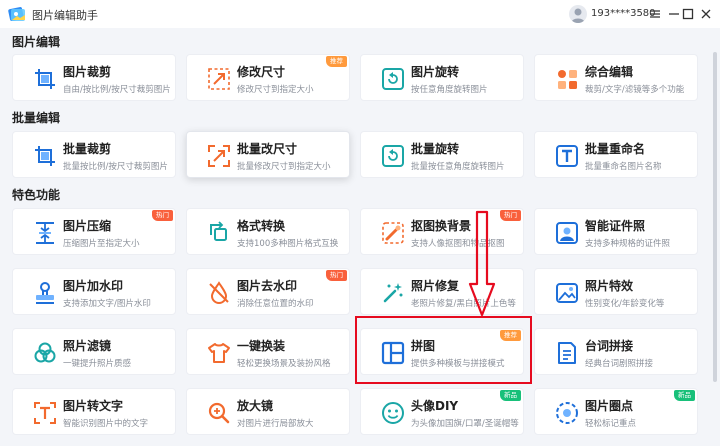 The image size is (720, 446). I want to click on card-title: 智能证件照, so click(615, 226).